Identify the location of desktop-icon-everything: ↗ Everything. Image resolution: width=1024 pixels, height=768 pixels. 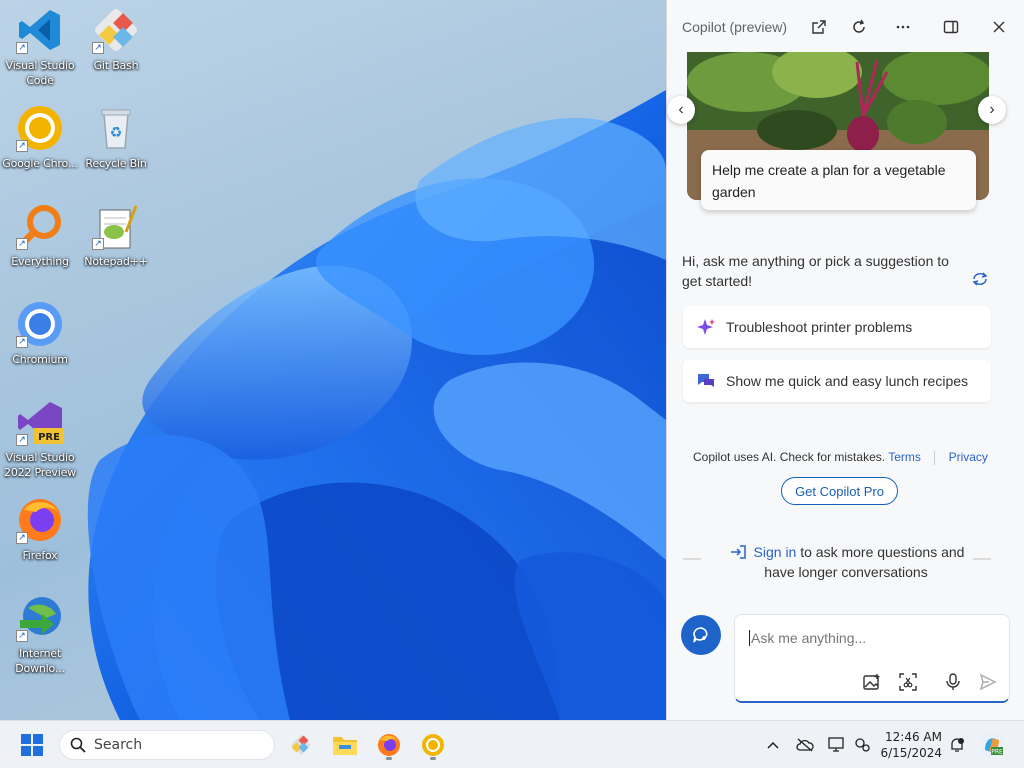
(40, 235).